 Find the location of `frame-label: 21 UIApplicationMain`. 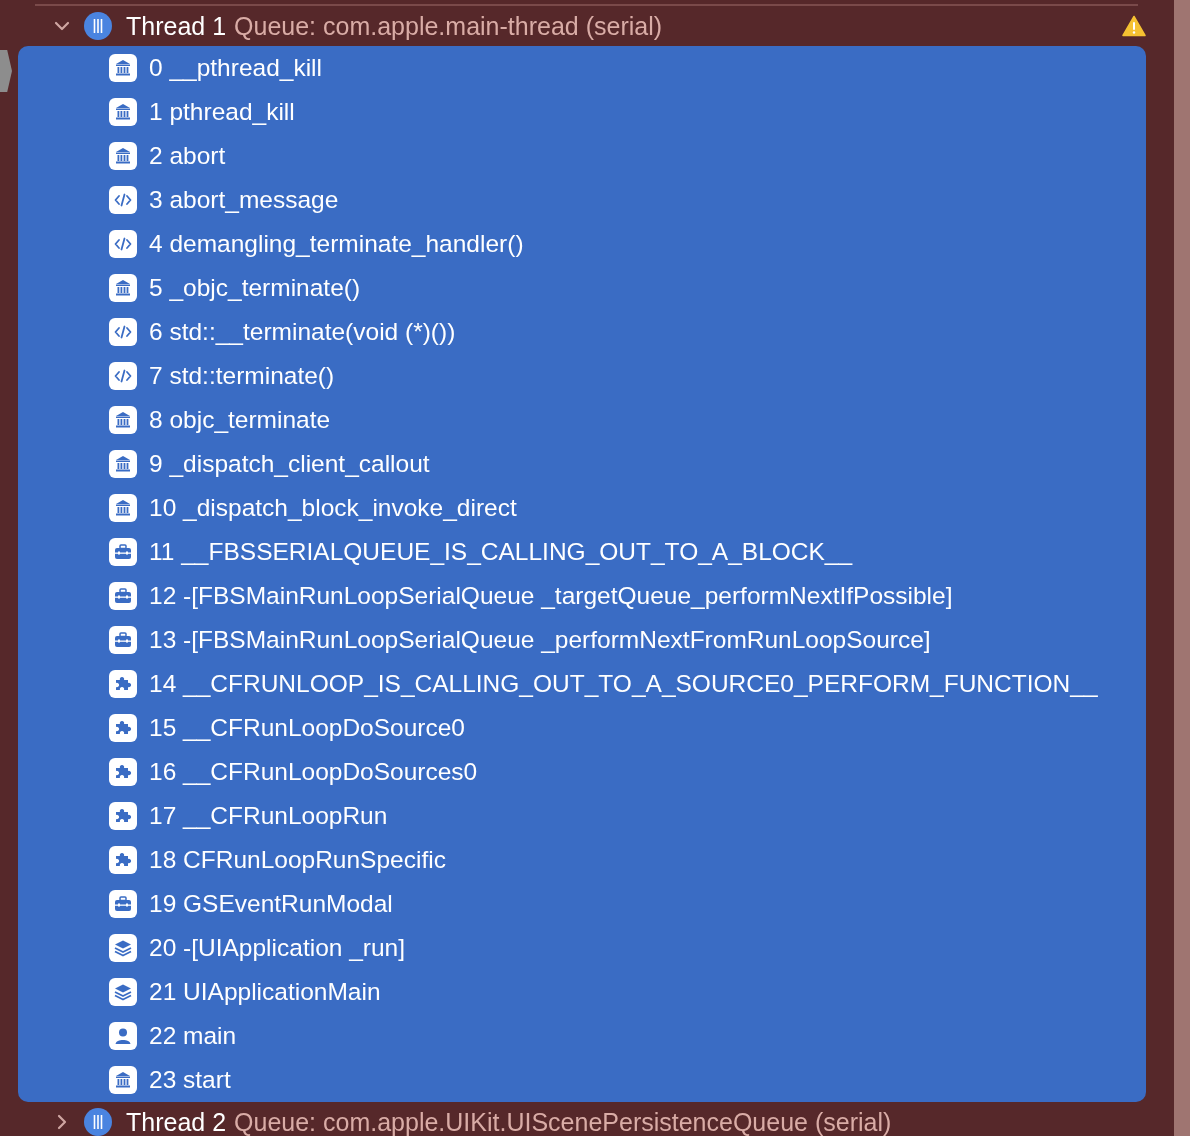

frame-label: 21 UIApplicationMain is located at coordinates (265, 992).